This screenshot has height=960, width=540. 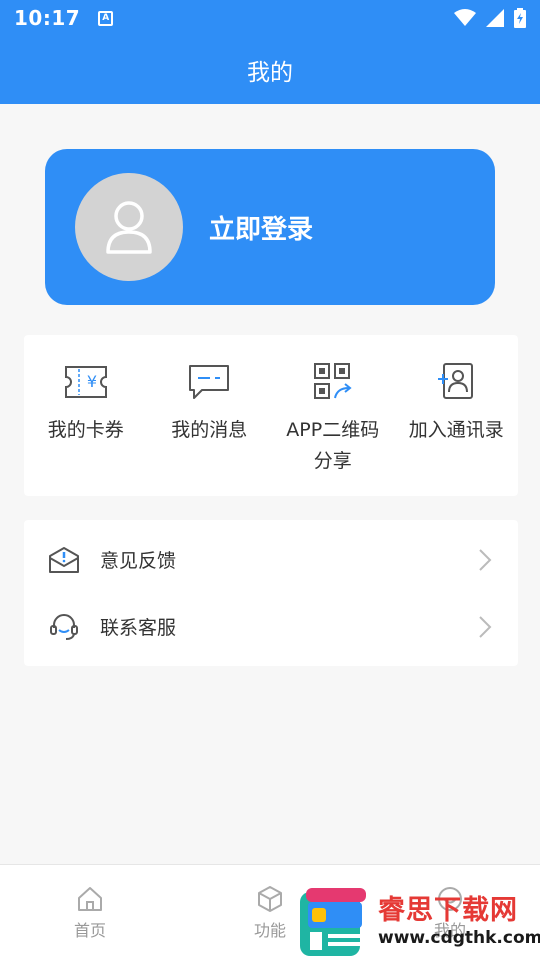 What do you see at coordinates (448, 910) in the screenshot?
I see `watermark-title: 睿思下载网` at bounding box center [448, 910].